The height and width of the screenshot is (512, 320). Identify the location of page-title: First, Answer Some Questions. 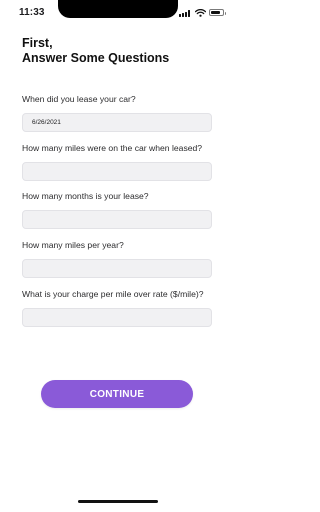
(95, 51).